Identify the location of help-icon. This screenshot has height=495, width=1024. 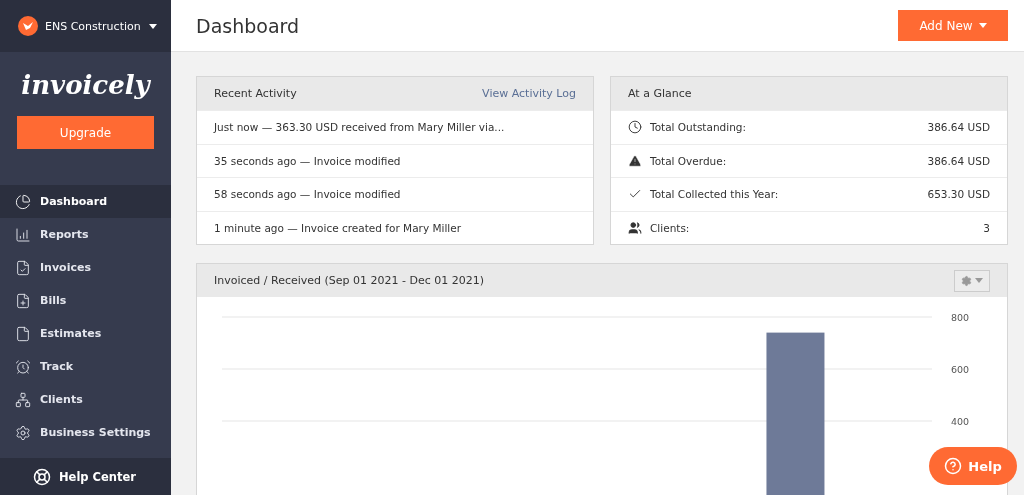
(953, 466).